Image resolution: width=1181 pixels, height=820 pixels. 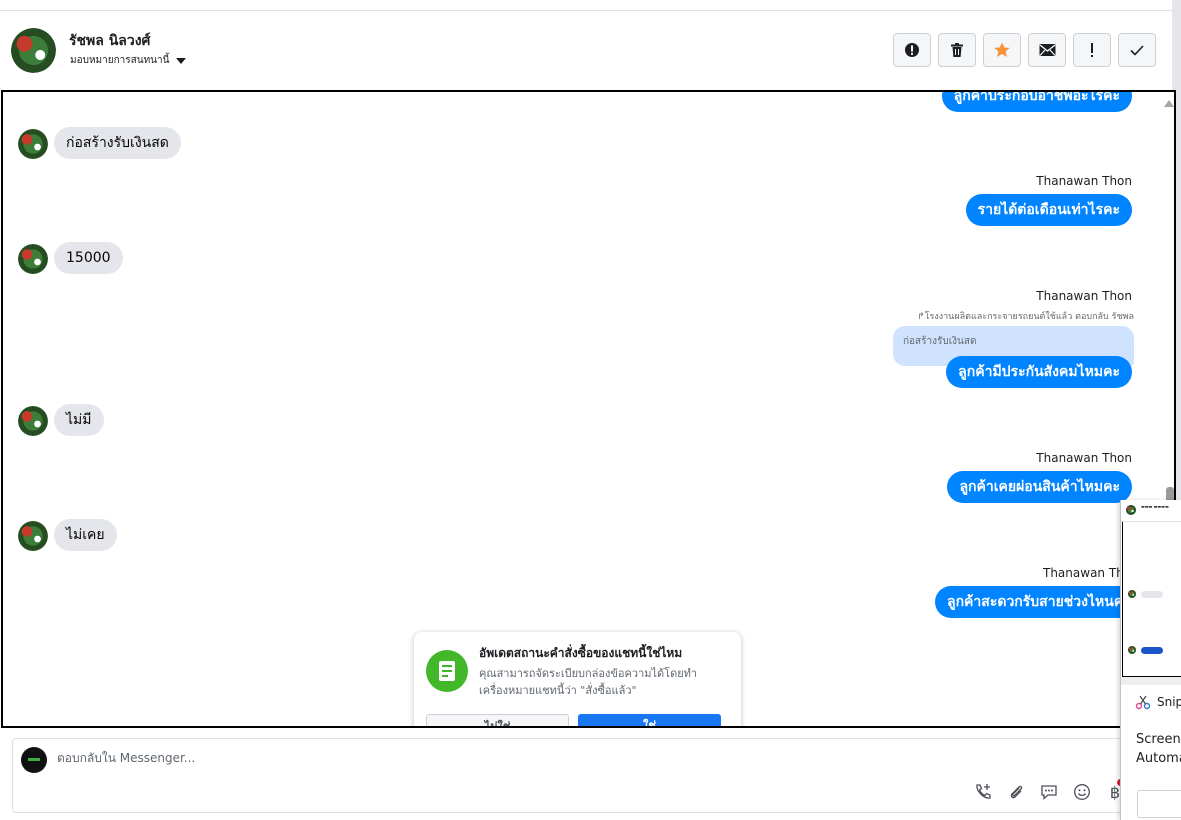 I want to click on paperclip-icon, so click(x=1016, y=792).